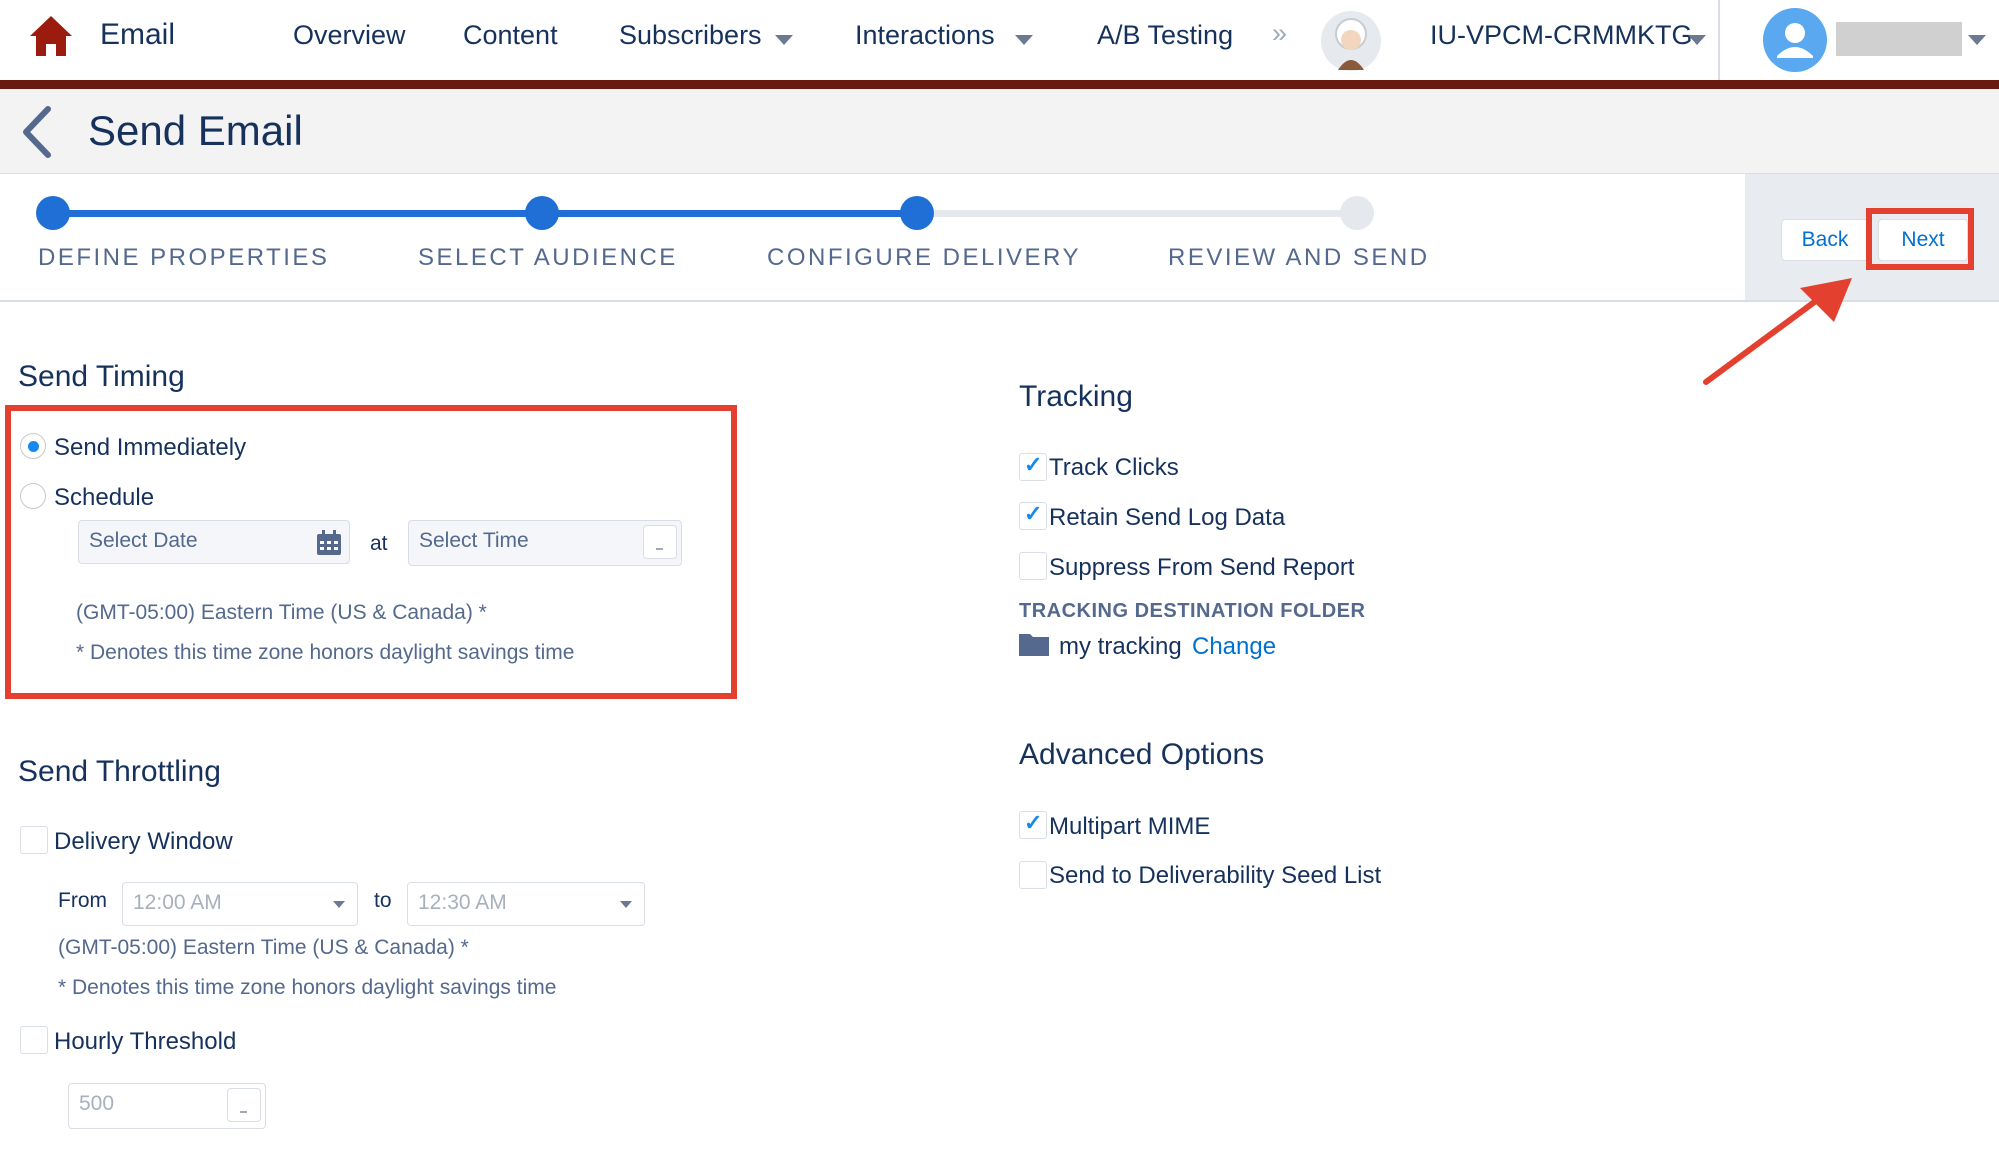 The height and width of the screenshot is (1162, 1999). What do you see at coordinates (1192, 611) in the screenshot?
I see `tracking-folder-label: TRACKING DESTINATION FOLDER` at bounding box center [1192, 611].